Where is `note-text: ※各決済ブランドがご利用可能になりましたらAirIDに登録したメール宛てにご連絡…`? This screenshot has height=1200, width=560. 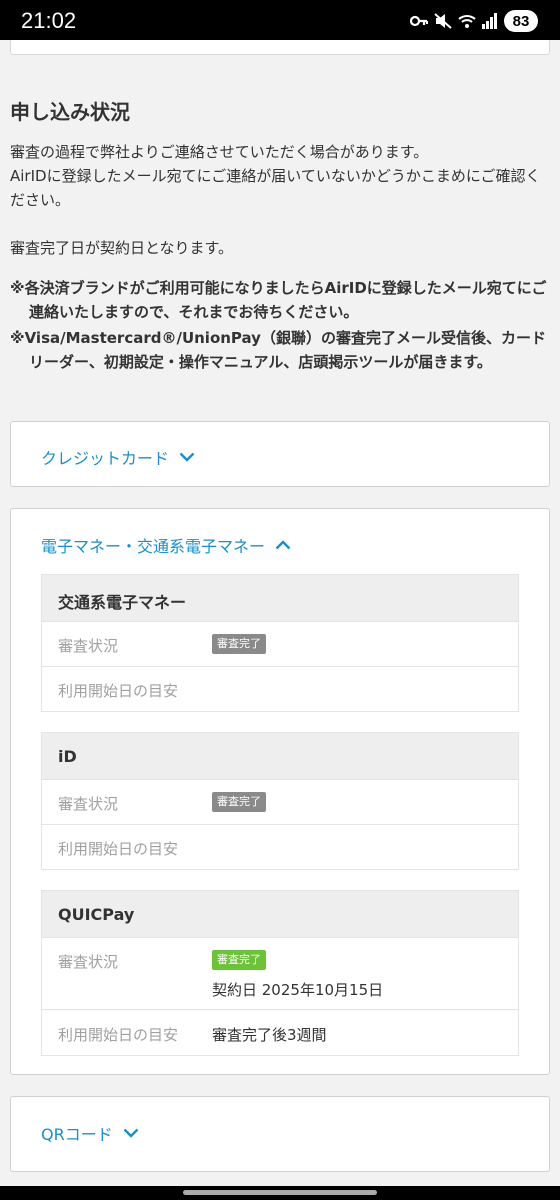 note-text: ※各決済ブランドがご利用可能になりましたらAirIDに登録したメール宛てにご連絡… is located at coordinates (278, 300).